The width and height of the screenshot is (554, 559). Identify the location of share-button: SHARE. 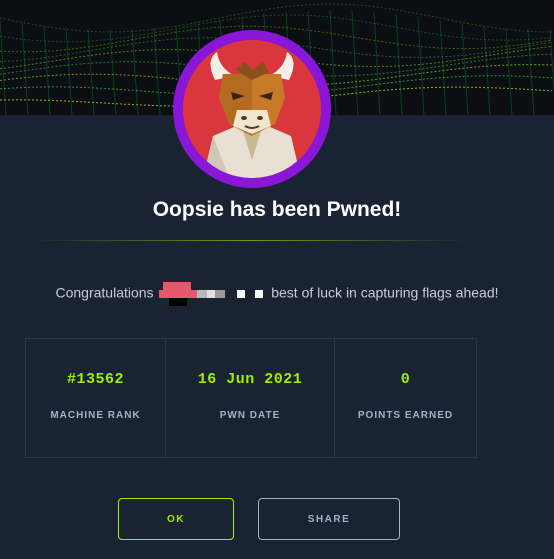
(329, 519).